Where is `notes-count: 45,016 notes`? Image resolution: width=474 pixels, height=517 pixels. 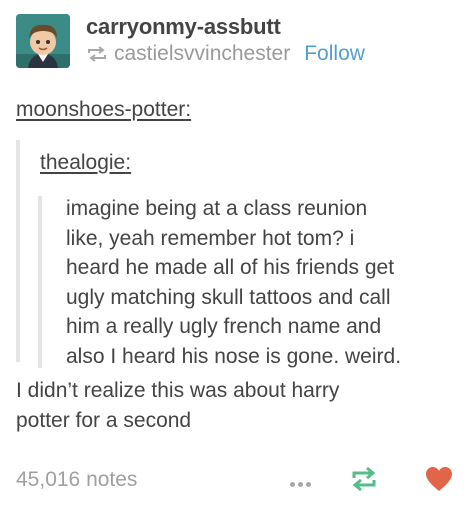 notes-count: 45,016 notes is located at coordinates (76, 480).